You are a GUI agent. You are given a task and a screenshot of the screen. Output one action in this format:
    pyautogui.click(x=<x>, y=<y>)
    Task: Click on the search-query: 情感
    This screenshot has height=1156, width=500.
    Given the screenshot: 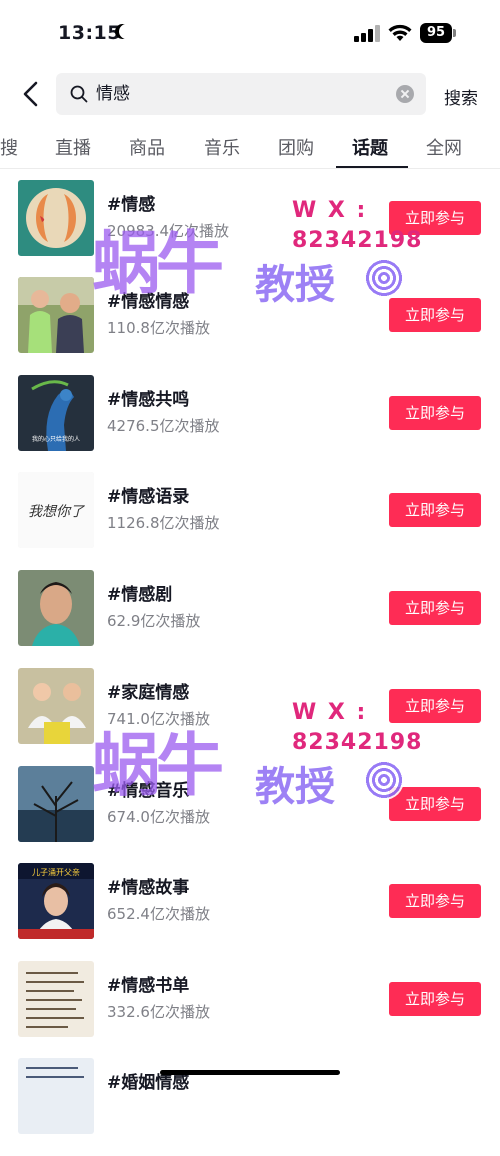 What is the action you would take?
    pyautogui.click(x=113, y=94)
    